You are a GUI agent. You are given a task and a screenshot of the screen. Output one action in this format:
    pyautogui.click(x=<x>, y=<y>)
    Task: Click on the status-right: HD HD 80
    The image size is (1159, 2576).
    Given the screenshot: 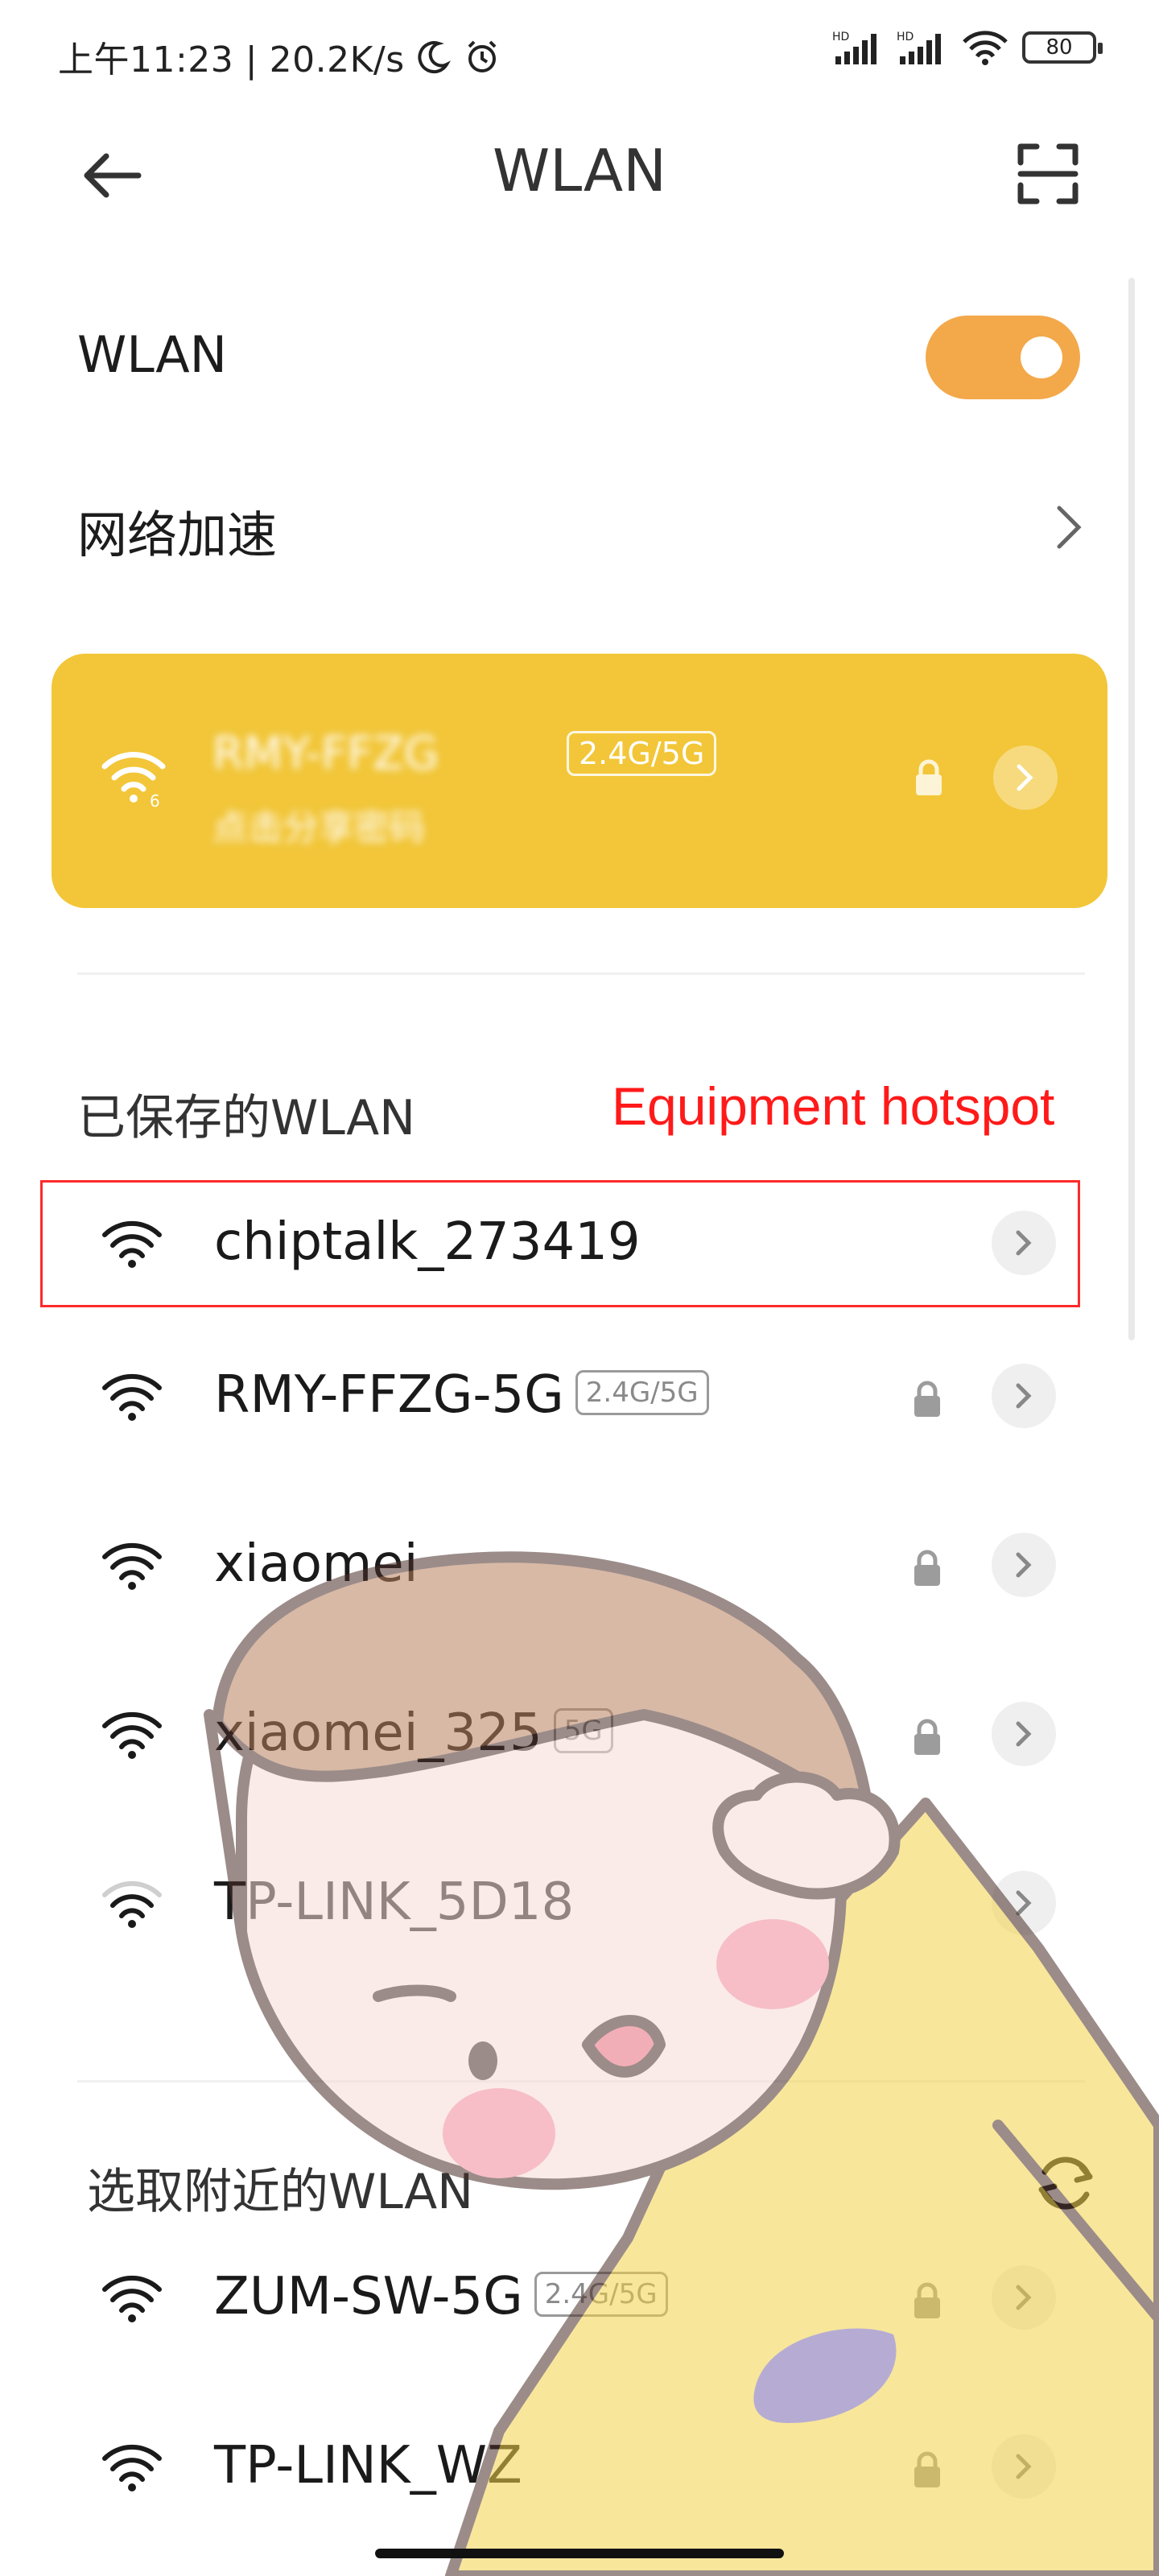 What is the action you would take?
    pyautogui.click(x=967, y=47)
    